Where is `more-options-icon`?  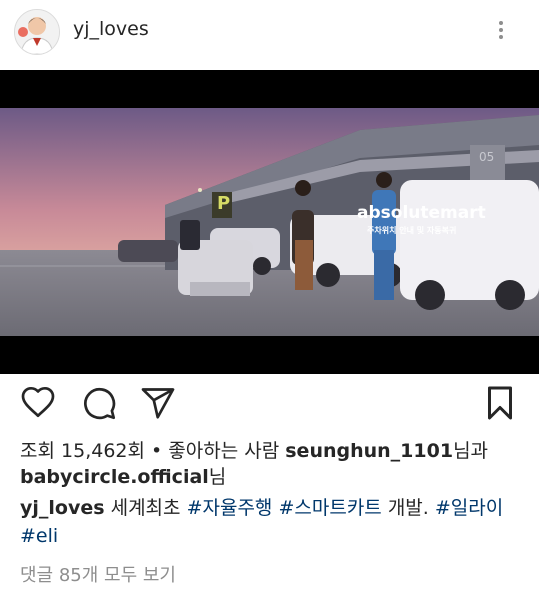
more-options-icon is located at coordinates (501, 32).